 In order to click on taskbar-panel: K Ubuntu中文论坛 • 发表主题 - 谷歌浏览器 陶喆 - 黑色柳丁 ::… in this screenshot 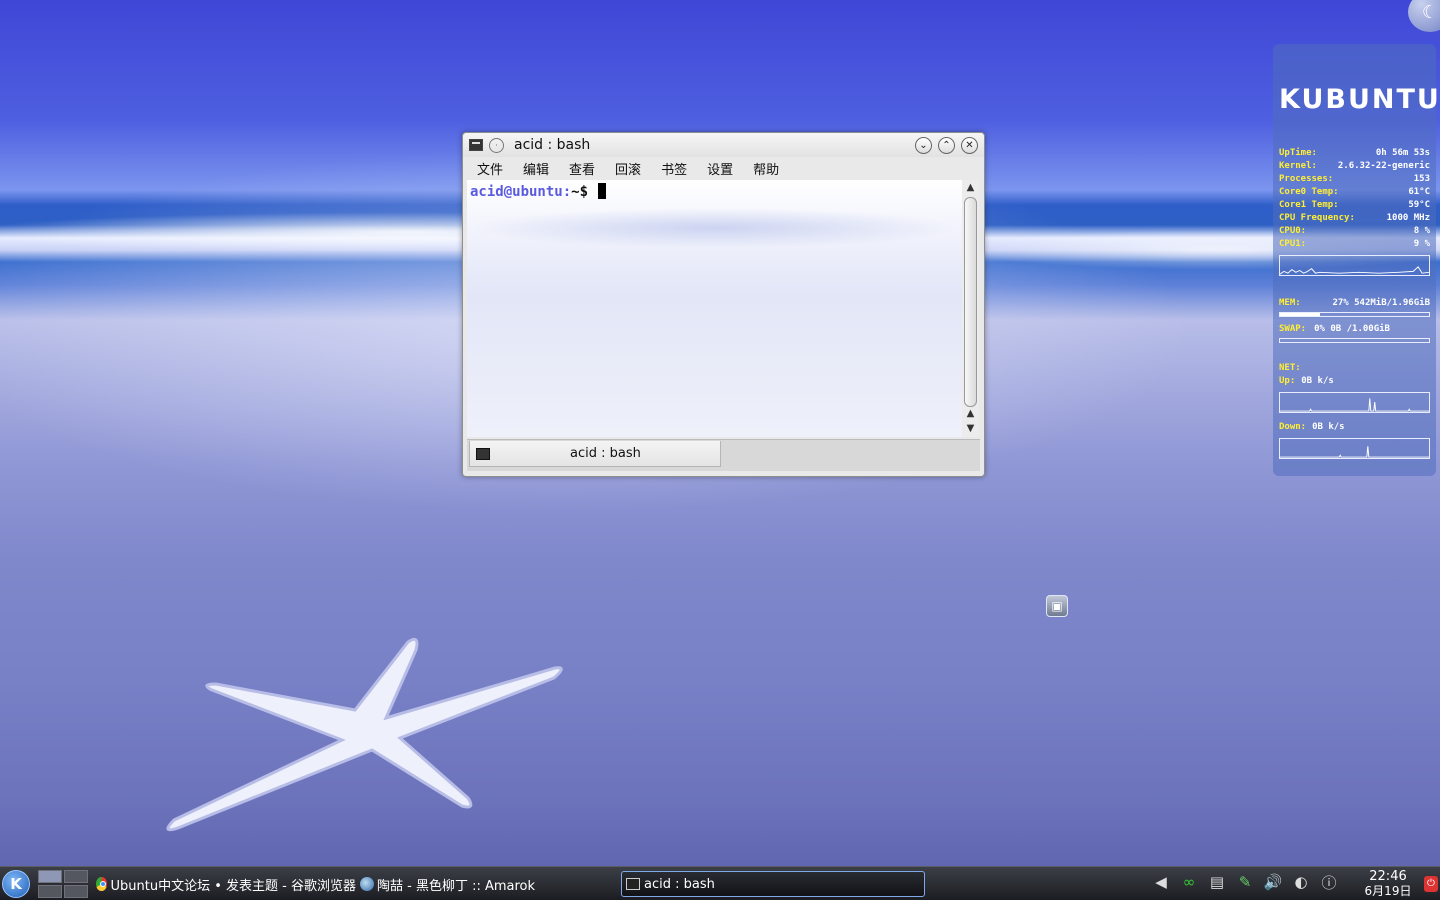, I will do `click(720, 883)`.